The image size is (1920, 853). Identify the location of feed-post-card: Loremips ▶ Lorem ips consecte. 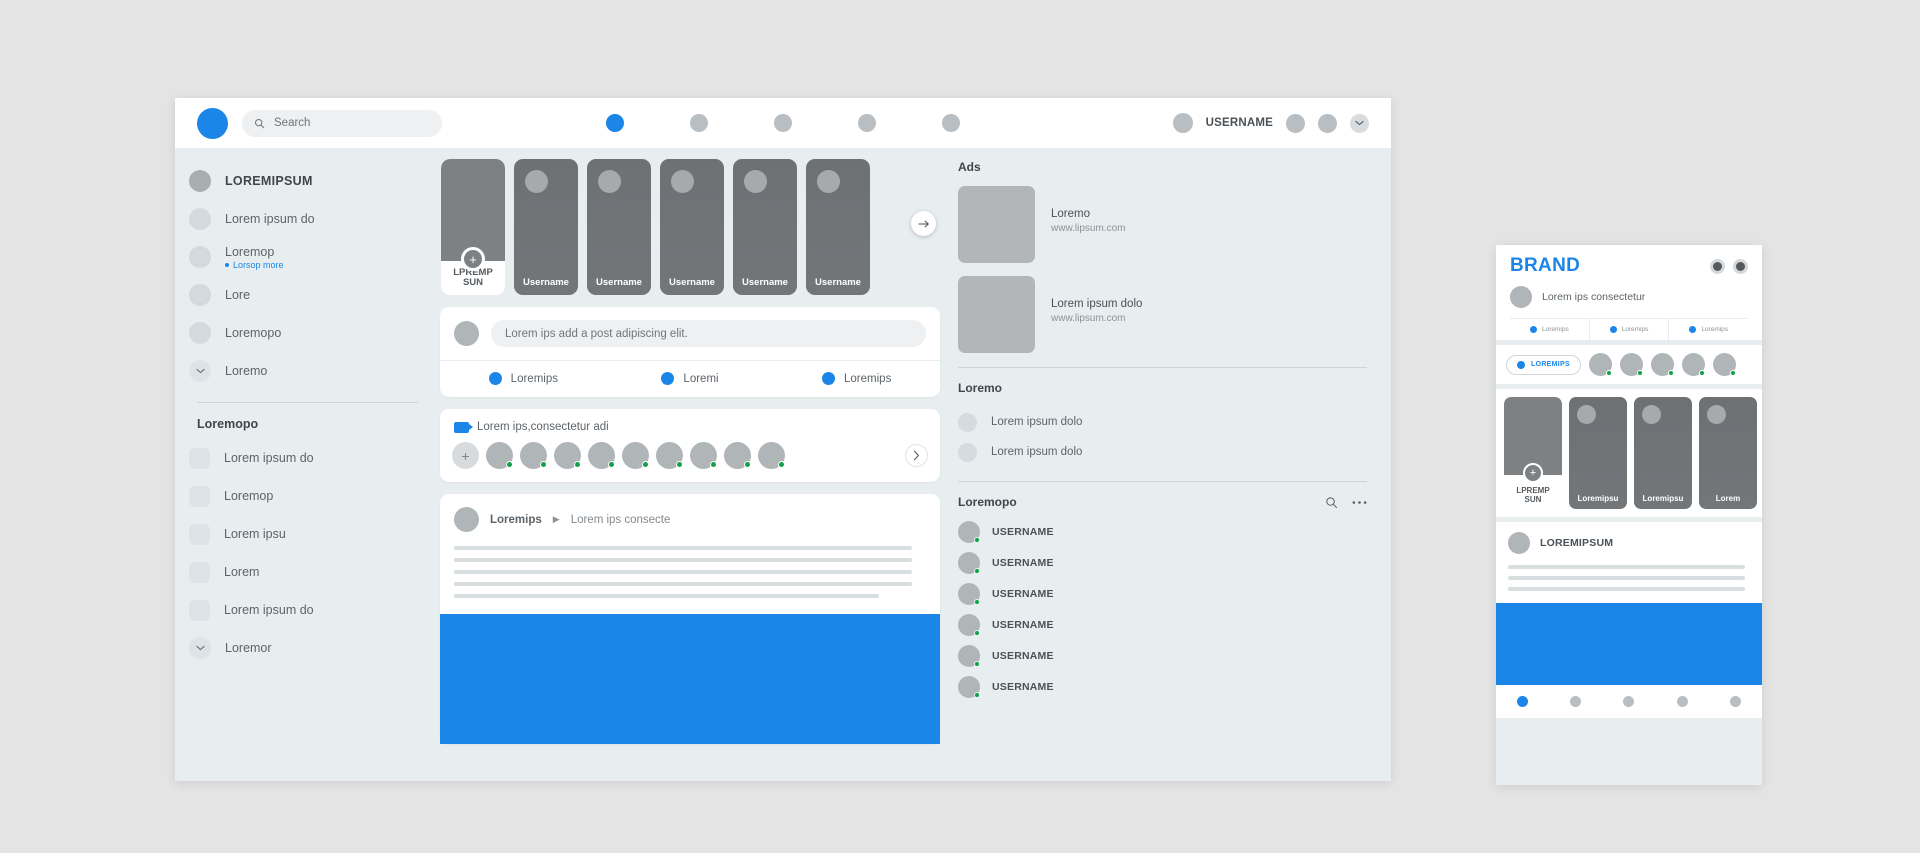
(690, 619).